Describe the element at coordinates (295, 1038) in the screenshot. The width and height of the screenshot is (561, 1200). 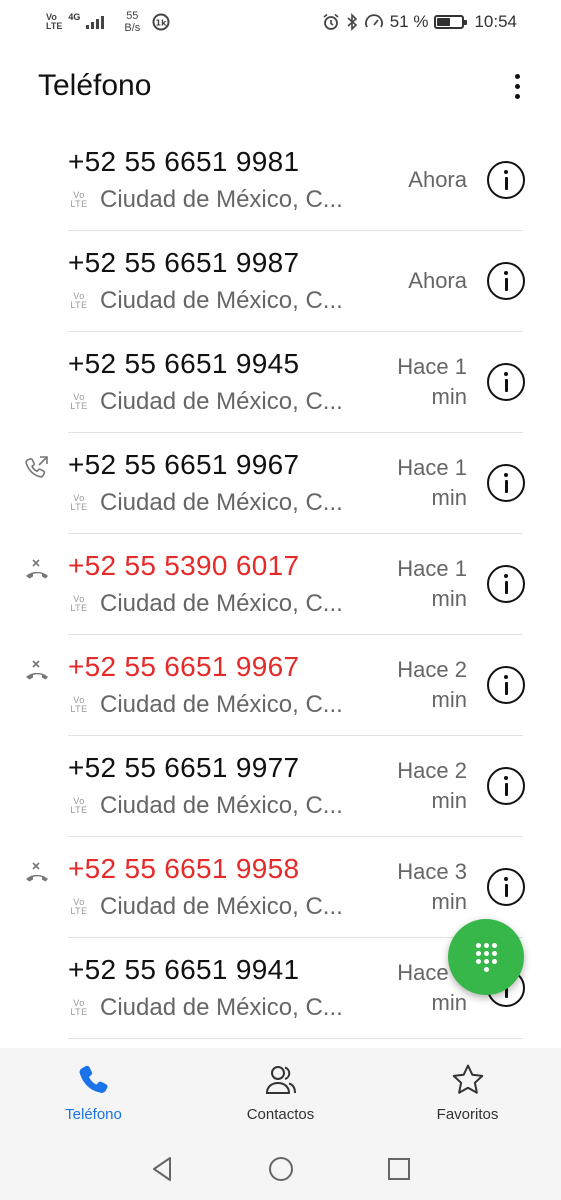
I see `row-divider` at that location.